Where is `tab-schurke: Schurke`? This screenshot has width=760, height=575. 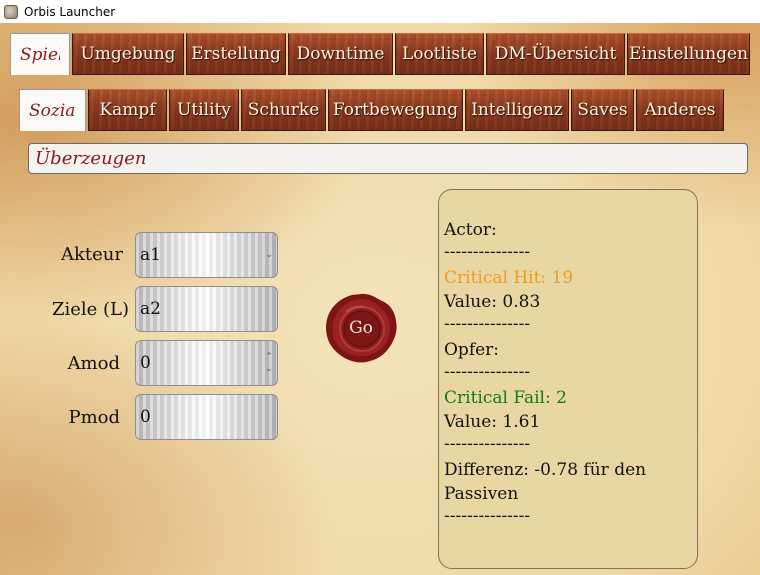
tab-schurke: Schurke is located at coordinates (283, 110).